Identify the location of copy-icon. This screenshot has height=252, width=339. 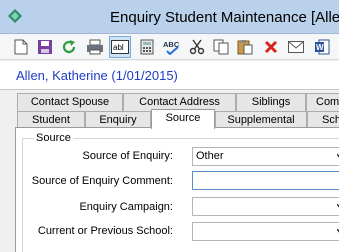
(221, 47).